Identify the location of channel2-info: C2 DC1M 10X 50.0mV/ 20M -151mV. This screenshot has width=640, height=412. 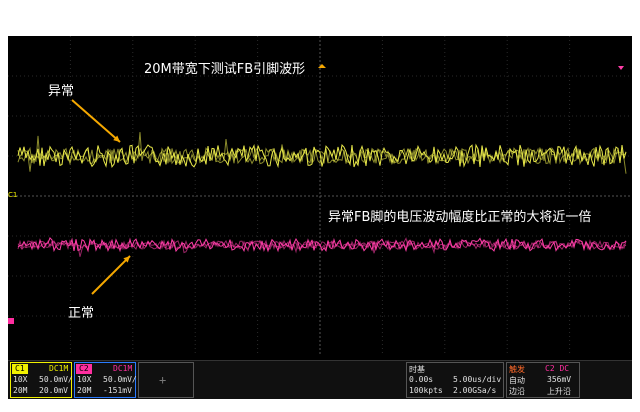
(105, 380).